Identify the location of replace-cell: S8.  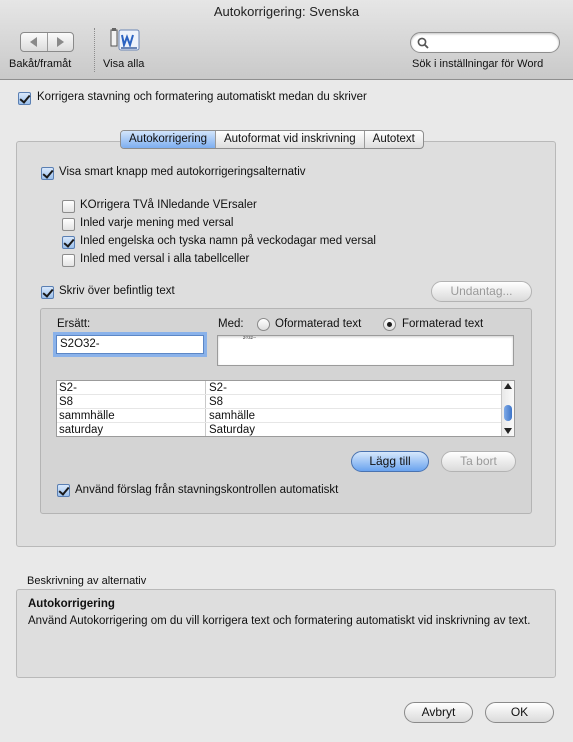
(66, 402).